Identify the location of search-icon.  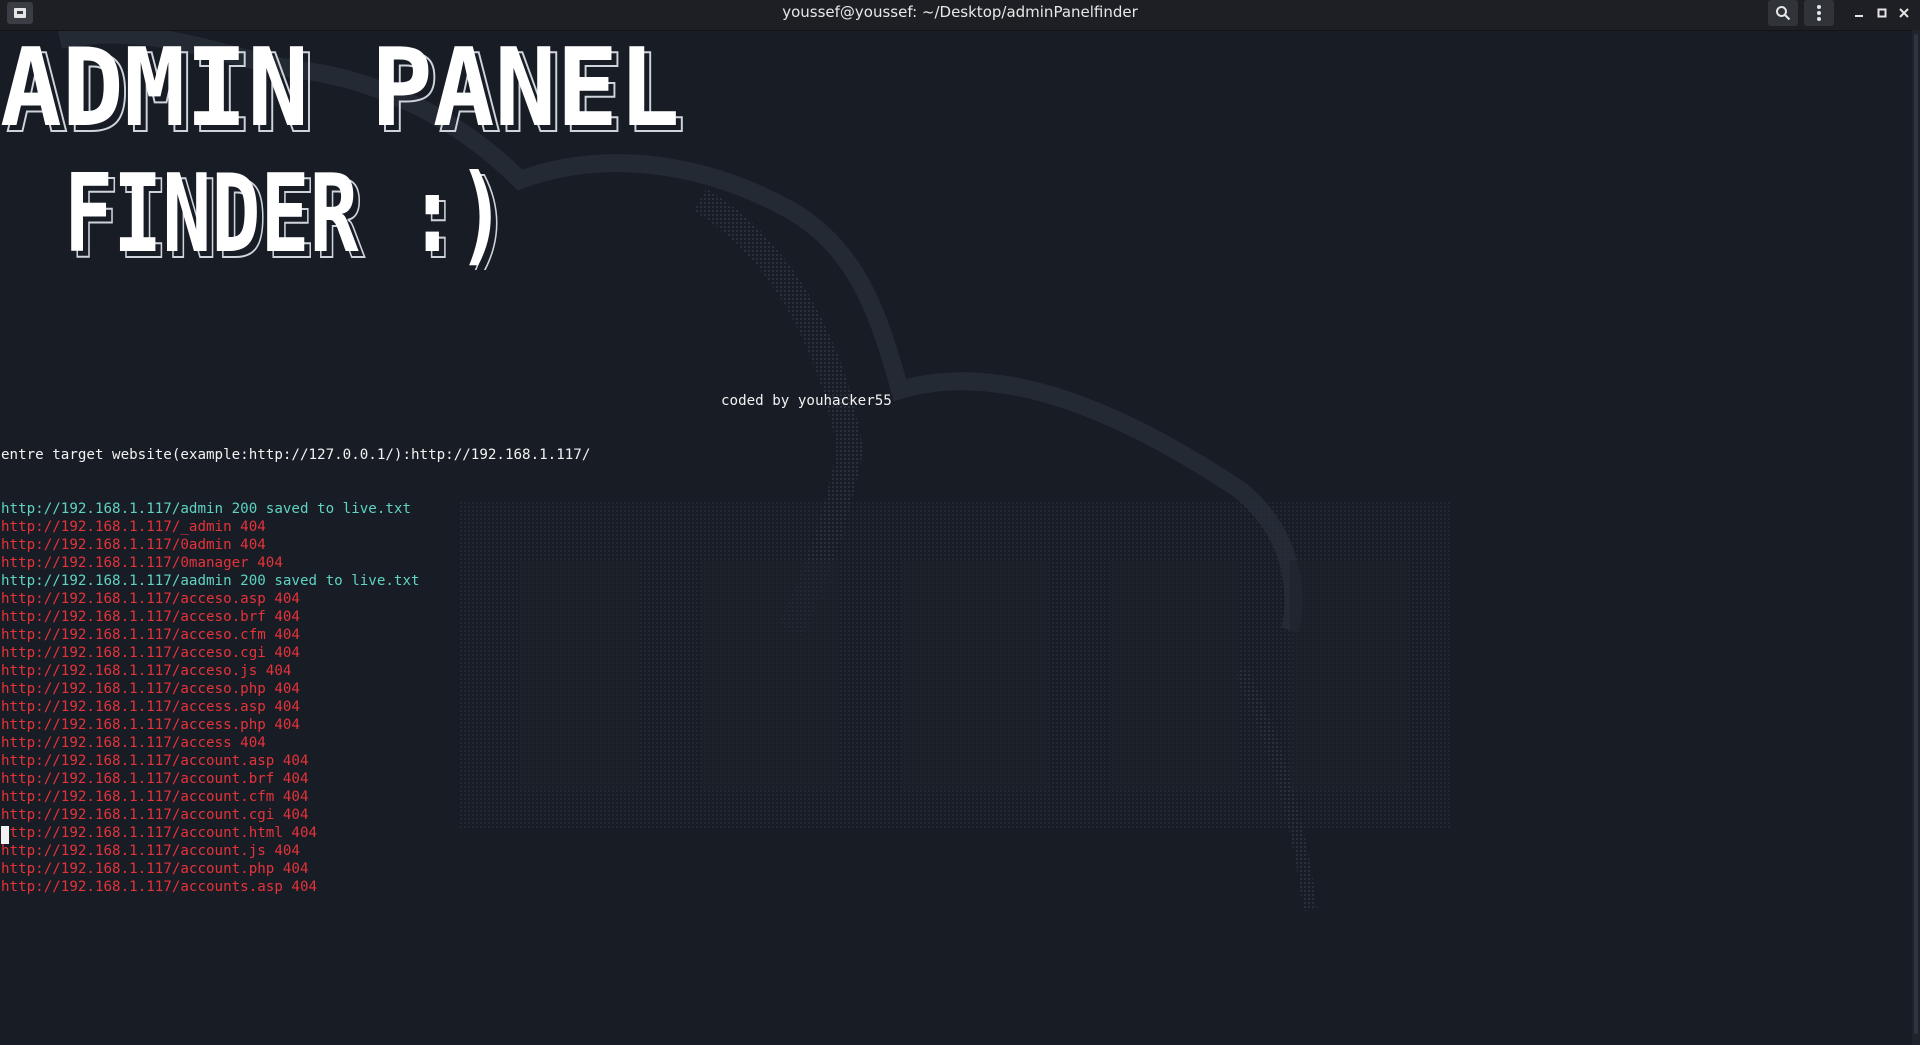
(1783, 13).